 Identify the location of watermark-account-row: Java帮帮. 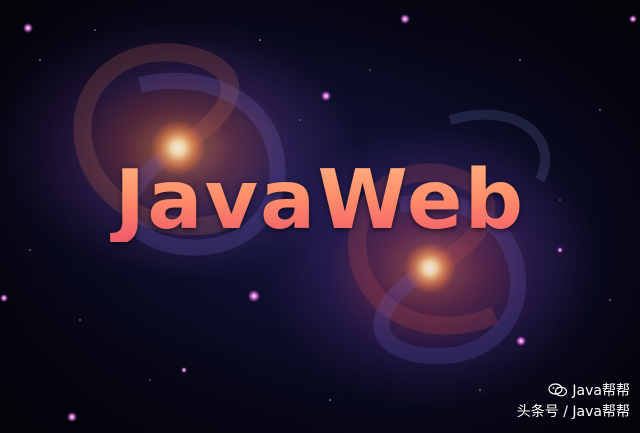
(555, 390).